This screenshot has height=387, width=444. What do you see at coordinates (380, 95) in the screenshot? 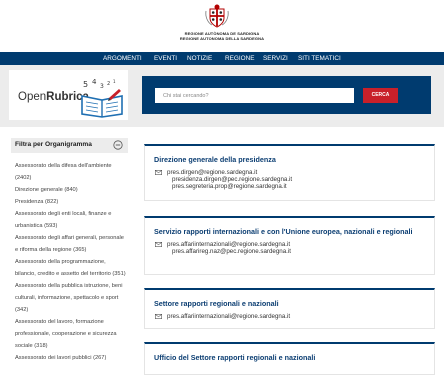
I see `search-button: CERCA` at bounding box center [380, 95].